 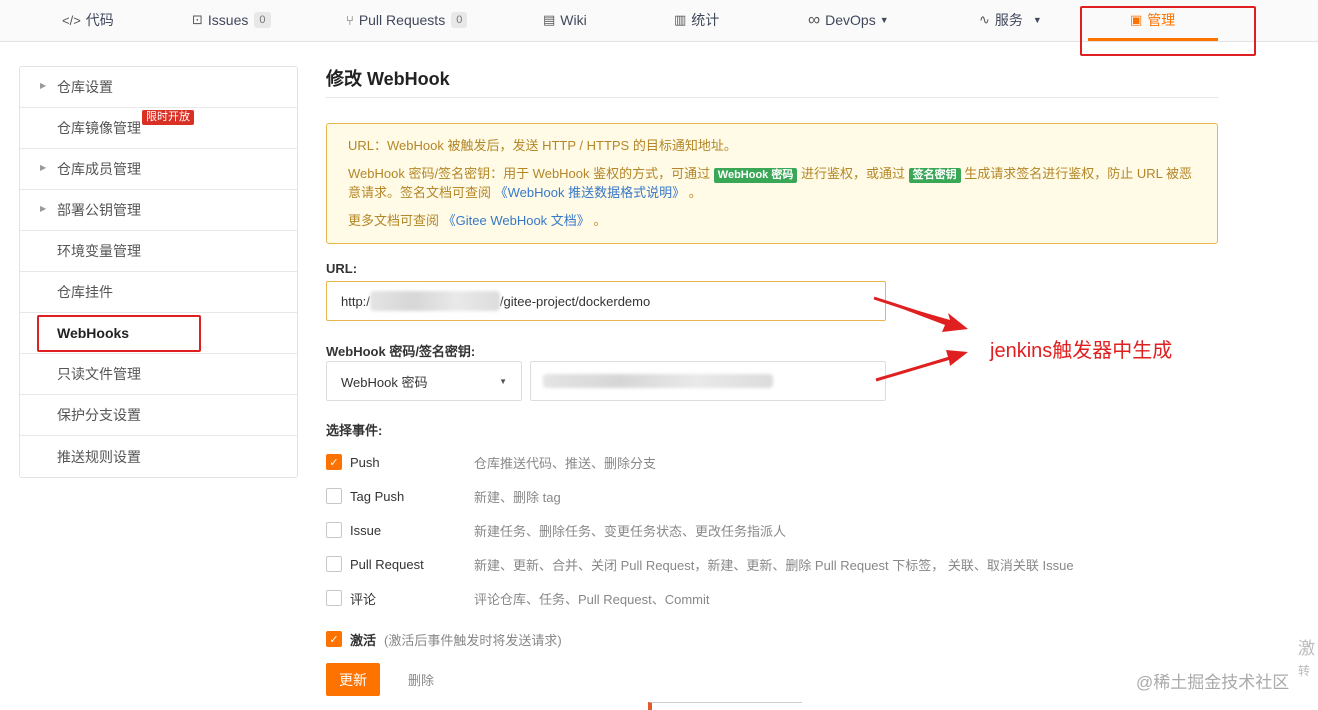 I want to click on sidebar-item-members: ▶ 仓库成员管理, so click(x=158, y=169).